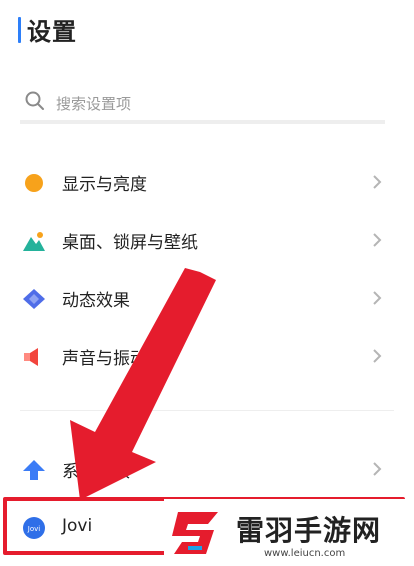  I want to click on red-arrow-annotation, so click(143, 384).